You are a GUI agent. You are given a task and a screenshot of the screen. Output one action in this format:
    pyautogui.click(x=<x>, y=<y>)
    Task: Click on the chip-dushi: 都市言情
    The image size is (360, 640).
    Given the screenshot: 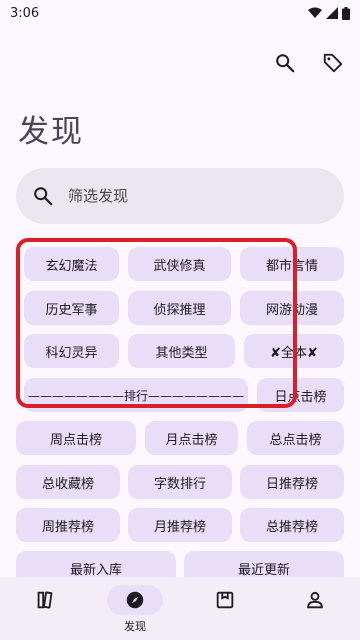 What is the action you would take?
    pyautogui.click(x=292, y=264)
    